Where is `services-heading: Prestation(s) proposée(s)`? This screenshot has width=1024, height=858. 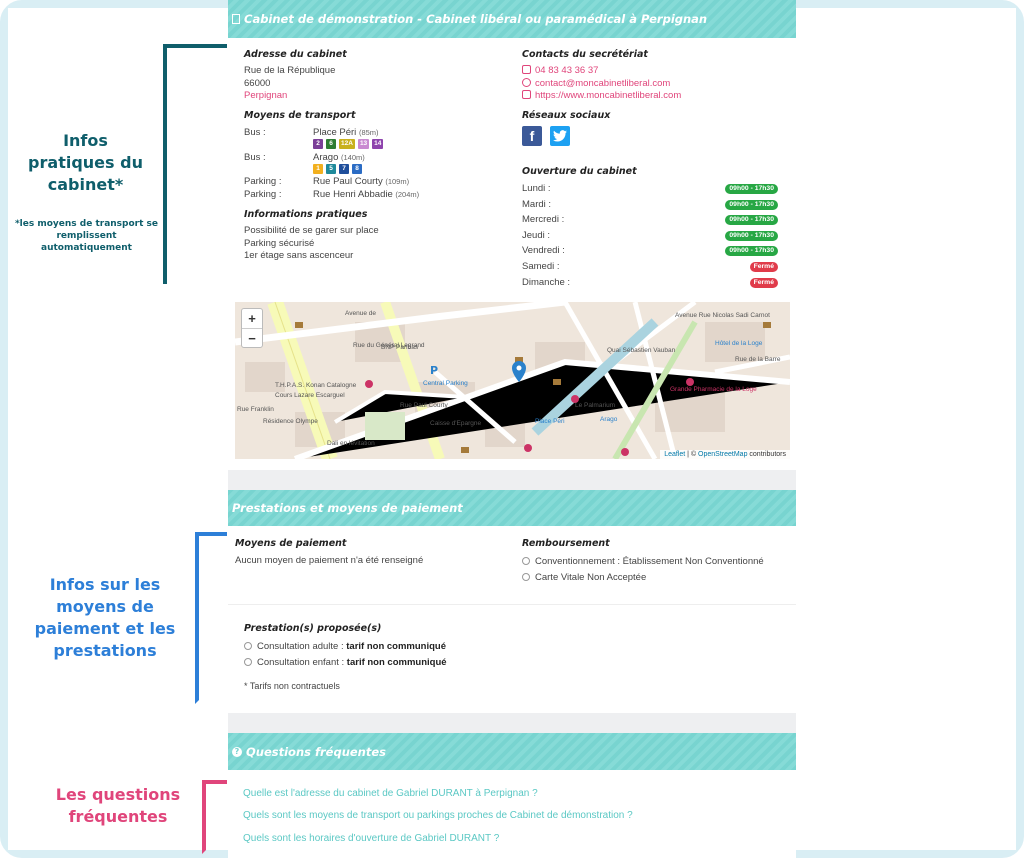 services-heading: Prestation(s) proposée(s) is located at coordinates (313, 628).